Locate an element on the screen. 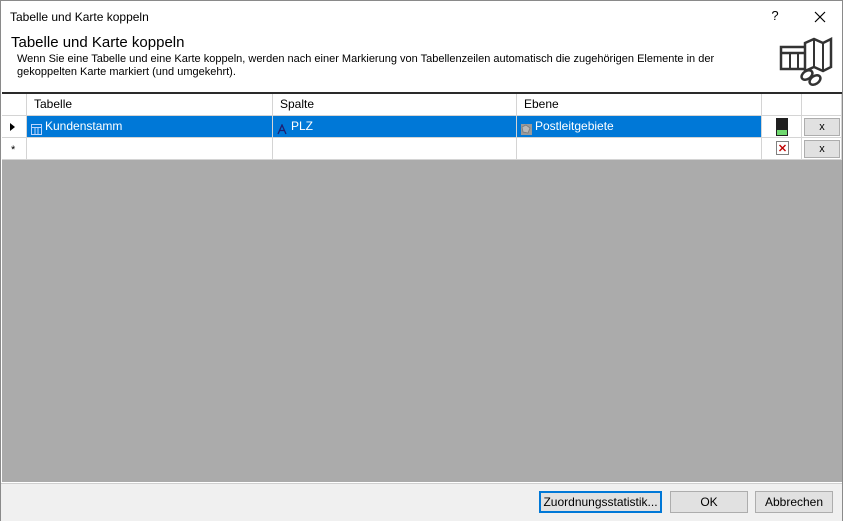  title-bar: Tabelle und Karte koppeln ? is located at coordinates (421, 16).